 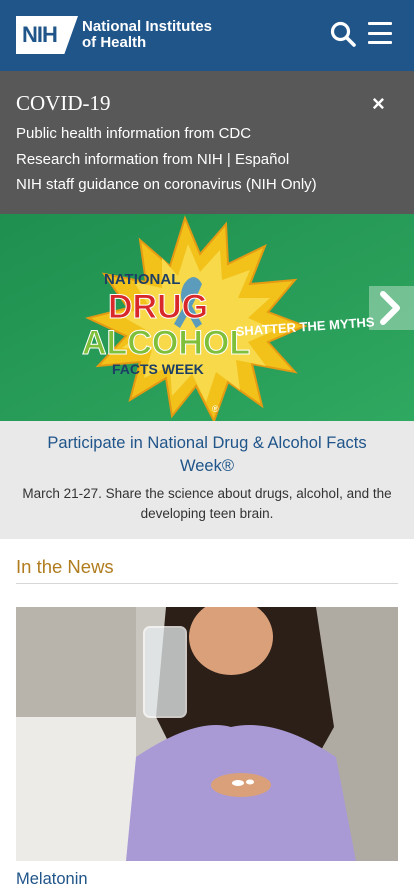 What do you see at coordinates (63, 103) in the screenshot?
I see `covid-title: COVID-19` at bounding box center [63, 103].